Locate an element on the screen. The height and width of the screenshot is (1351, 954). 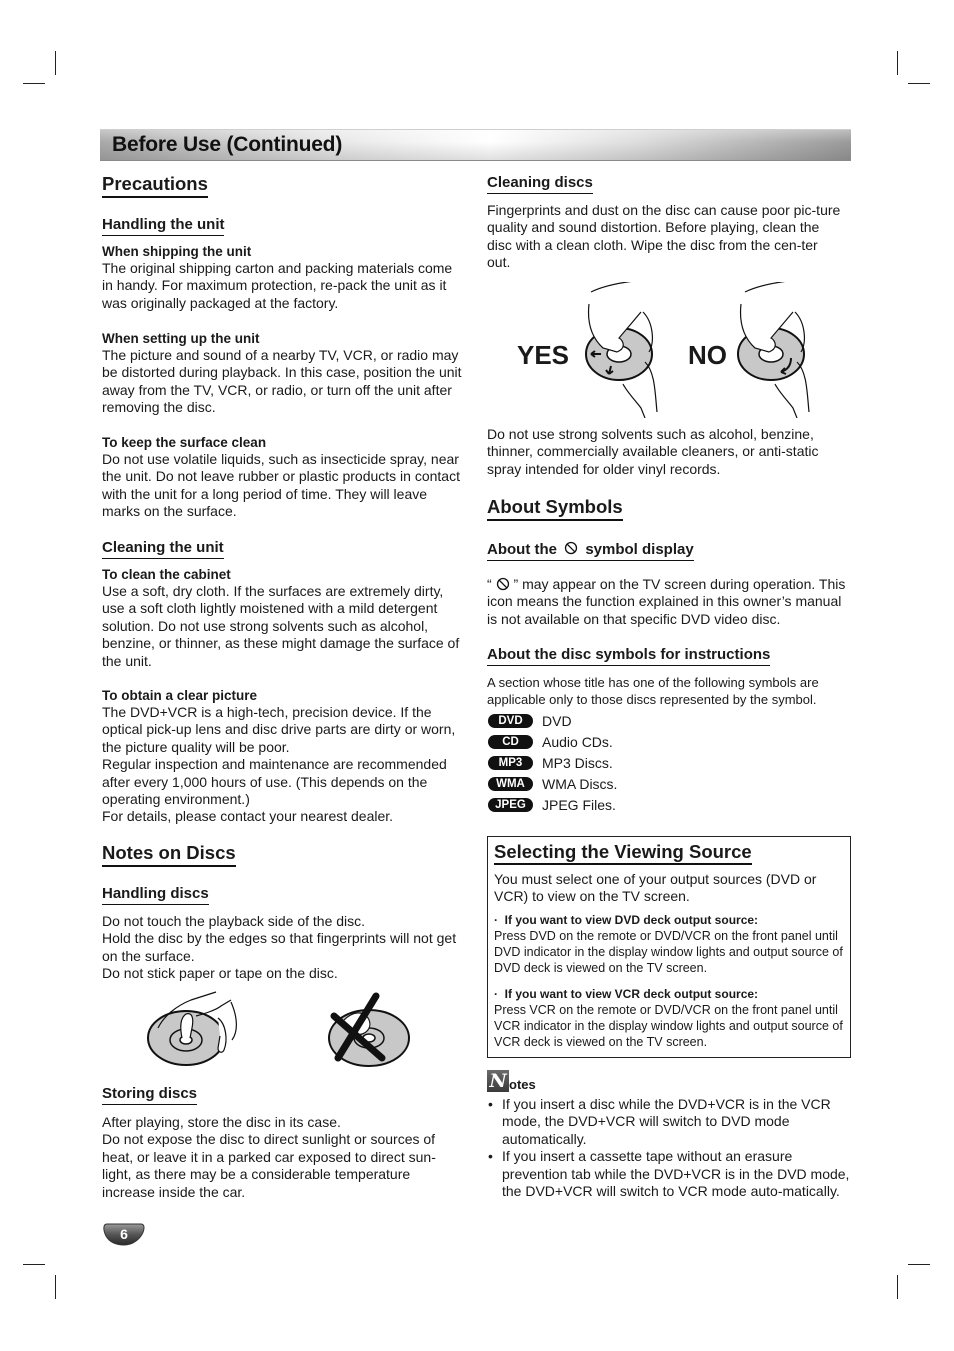
disc-symbol-item: DVD DVD is located at coordinates (552, 720).